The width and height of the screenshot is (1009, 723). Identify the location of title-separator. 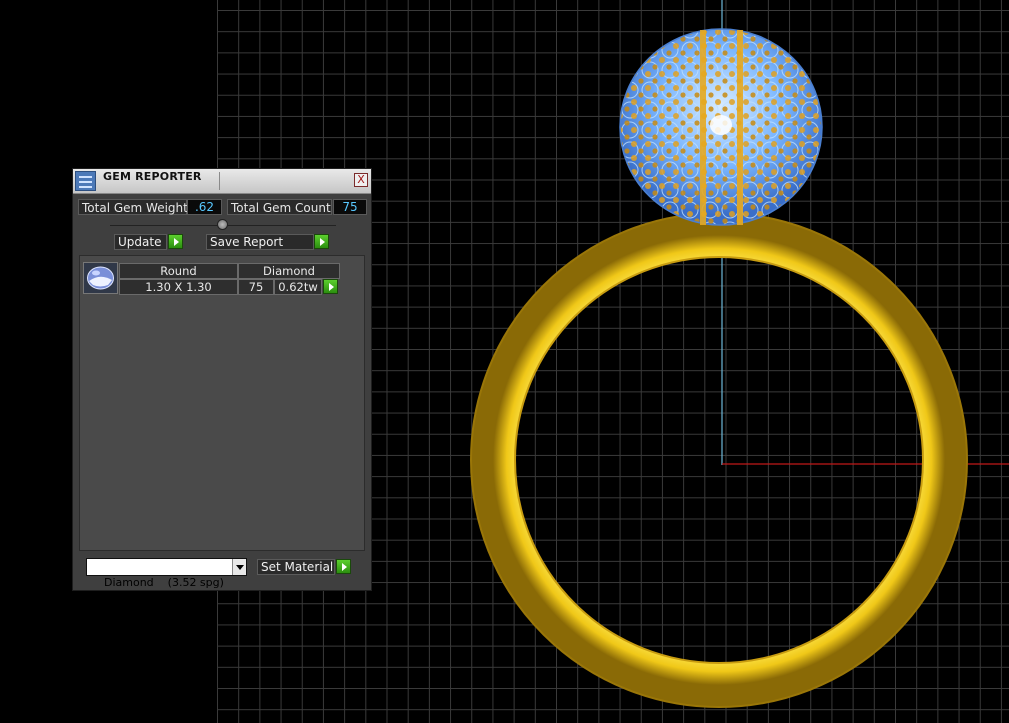
(219, 181).